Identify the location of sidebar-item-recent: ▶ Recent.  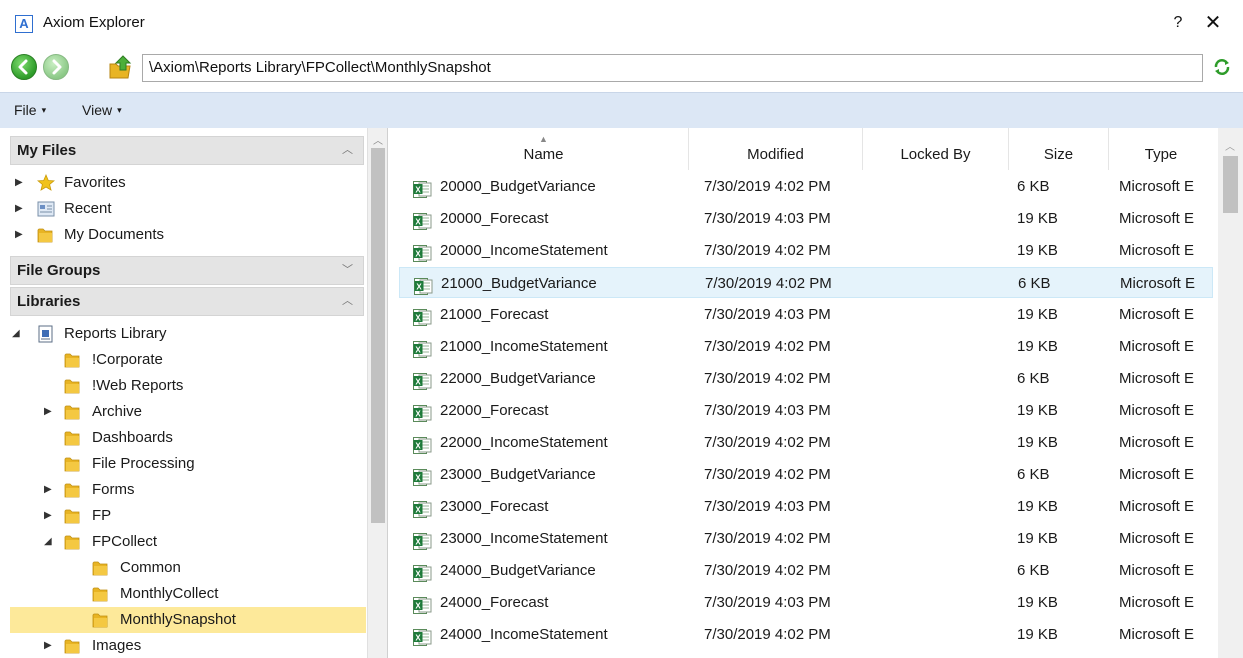
(183, 209).